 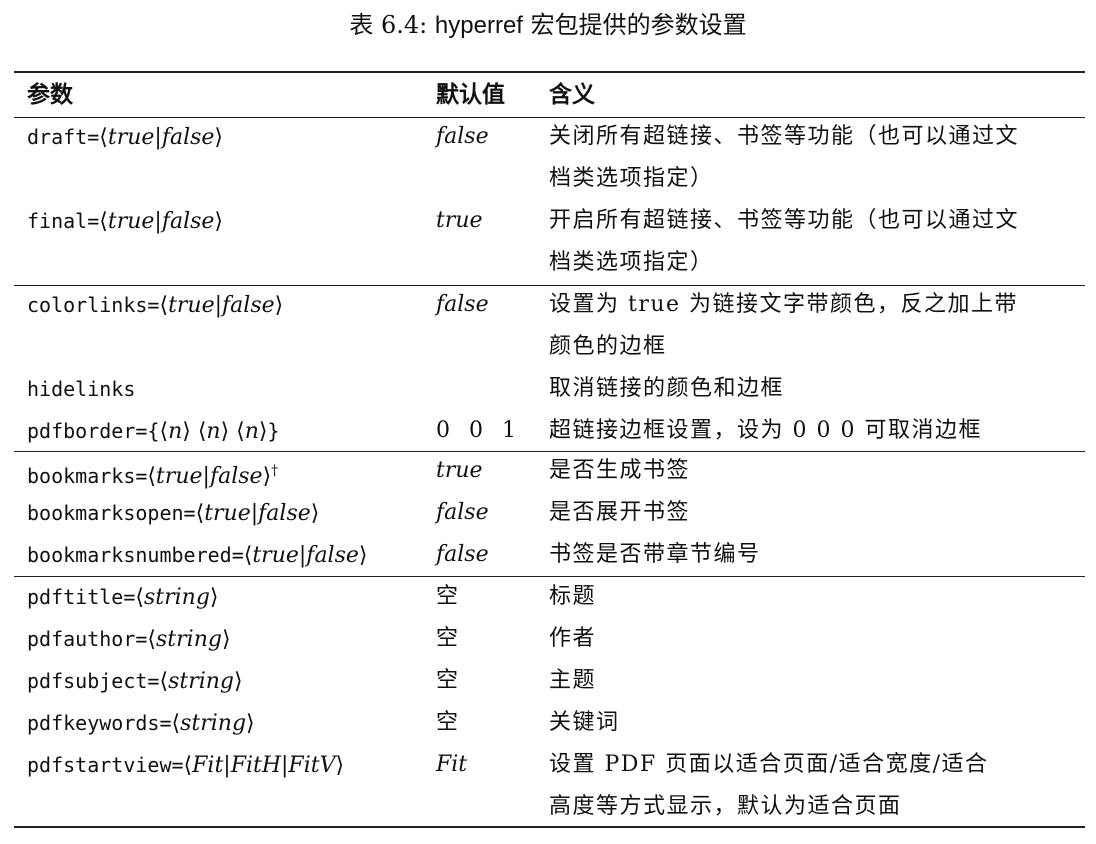 What do you see at coordinates (765, 430) in the screenshot?
I see `meaning-line: 超链接边框设置，设为 0 0 0 可取消边框` at bounding box center [765, 430].